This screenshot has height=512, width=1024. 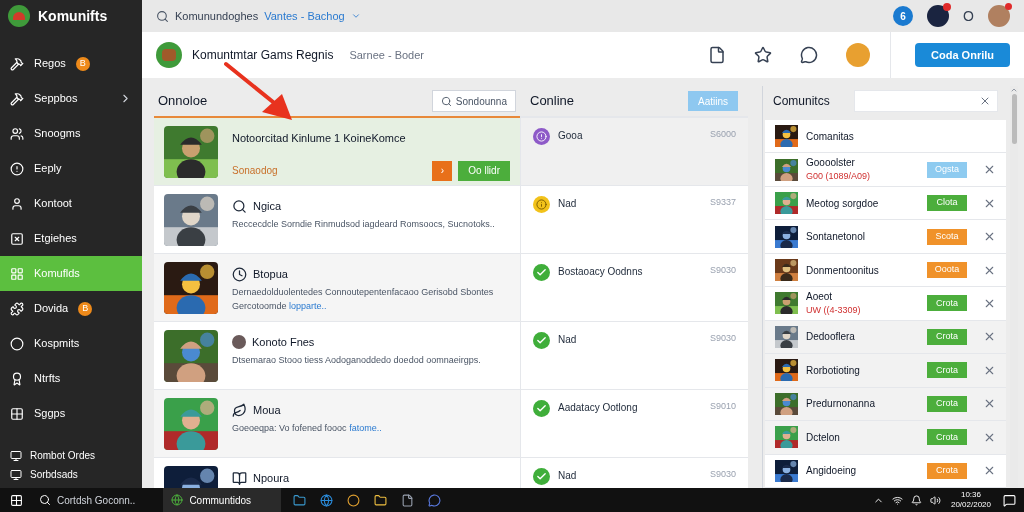 What do you see at coordinates (473, 101) in the screenshot?
I see `search-button: Sondounna` at bounding box center [473, 101].